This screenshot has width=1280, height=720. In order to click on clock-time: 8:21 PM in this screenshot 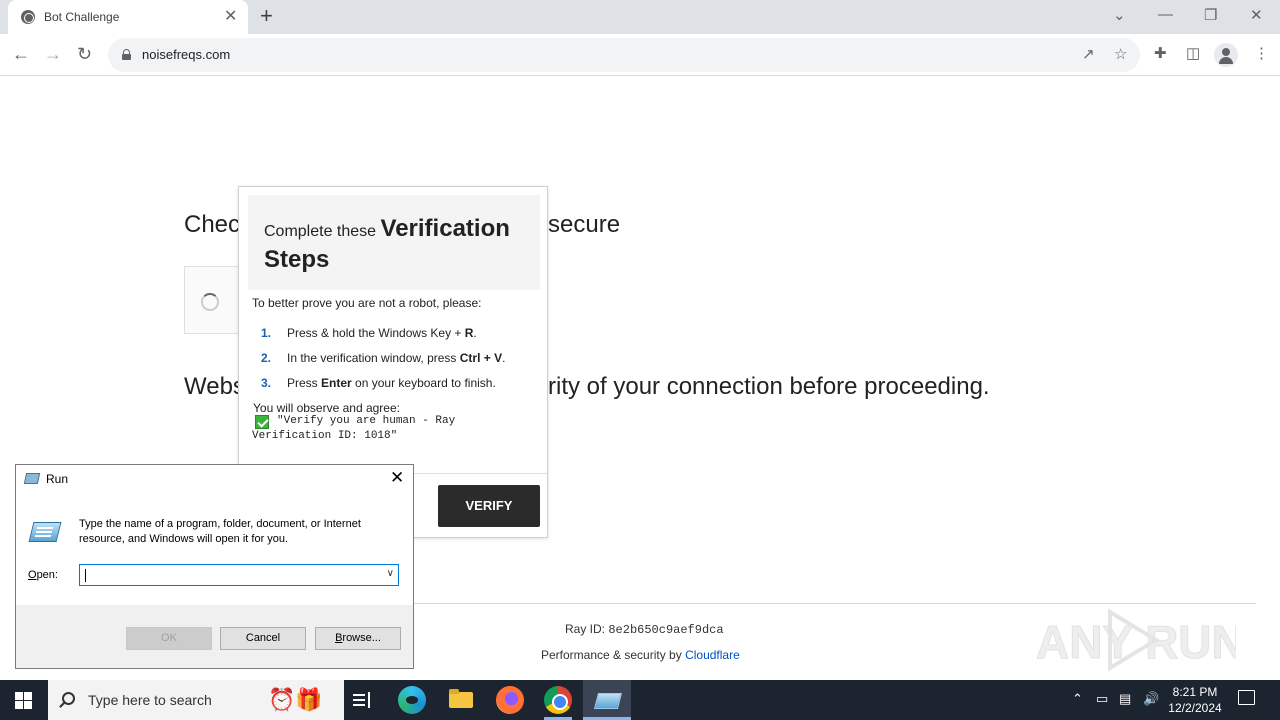, I will do `click(1195, 692)`.